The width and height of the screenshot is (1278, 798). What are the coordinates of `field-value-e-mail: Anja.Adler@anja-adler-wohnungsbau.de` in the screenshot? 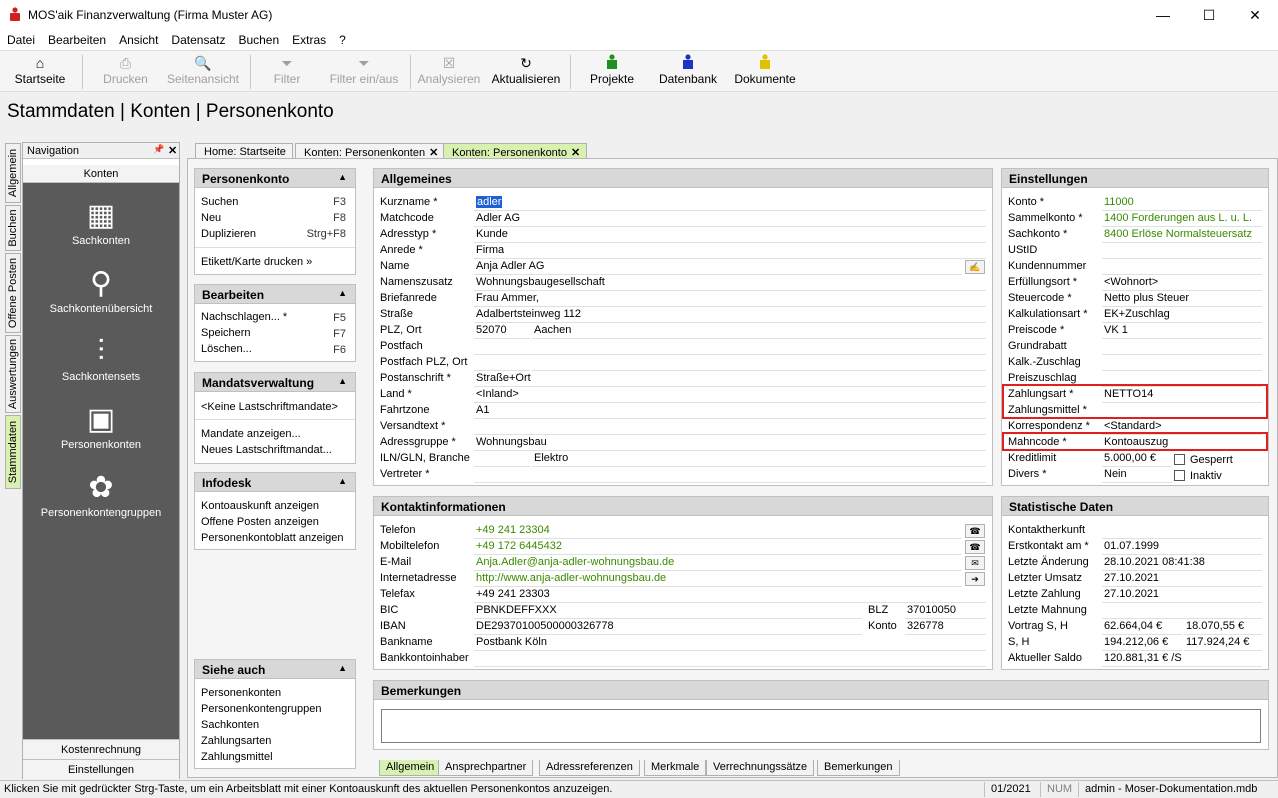 It's located at (718, 563).